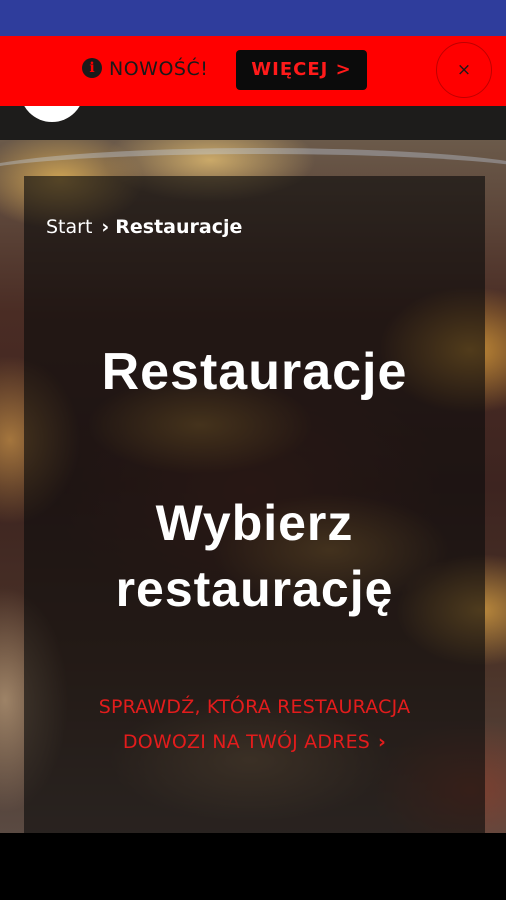 This screenshot has height=900, width=506. Describe the element at coordinates (301, 70) in the screenshot. I see `more-button: WIĘCEJ >` at that location.